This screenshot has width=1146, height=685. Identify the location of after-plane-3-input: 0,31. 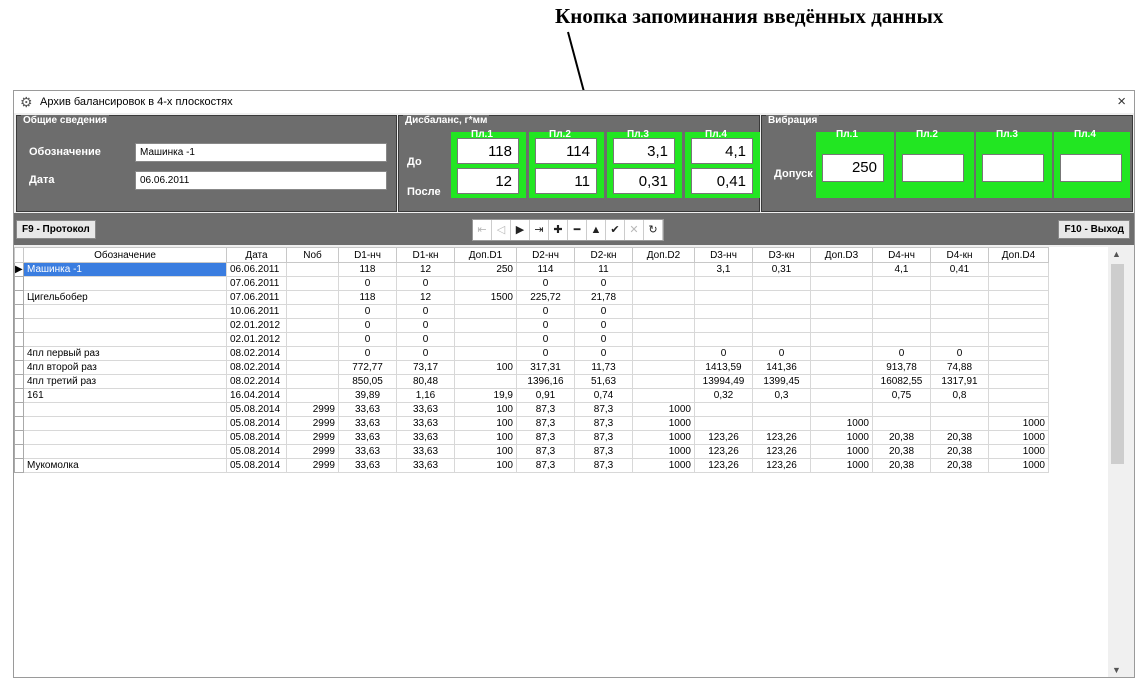
(644, 181).